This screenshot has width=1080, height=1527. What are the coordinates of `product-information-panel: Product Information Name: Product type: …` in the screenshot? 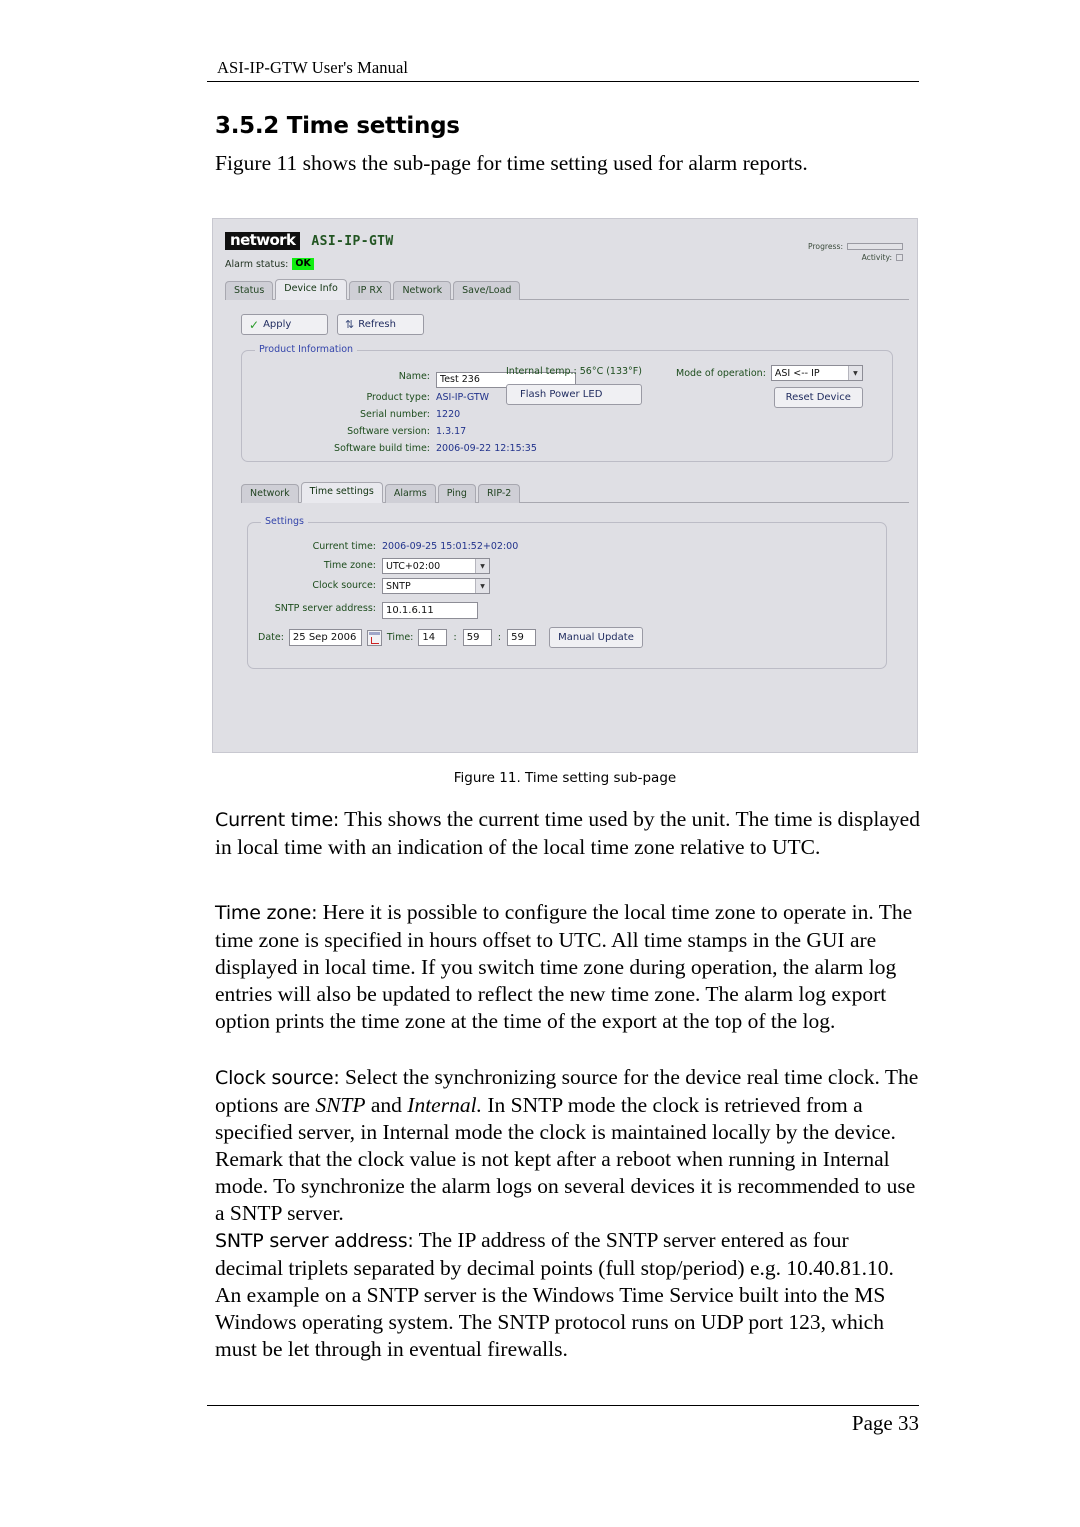 It's located at (567, 403).